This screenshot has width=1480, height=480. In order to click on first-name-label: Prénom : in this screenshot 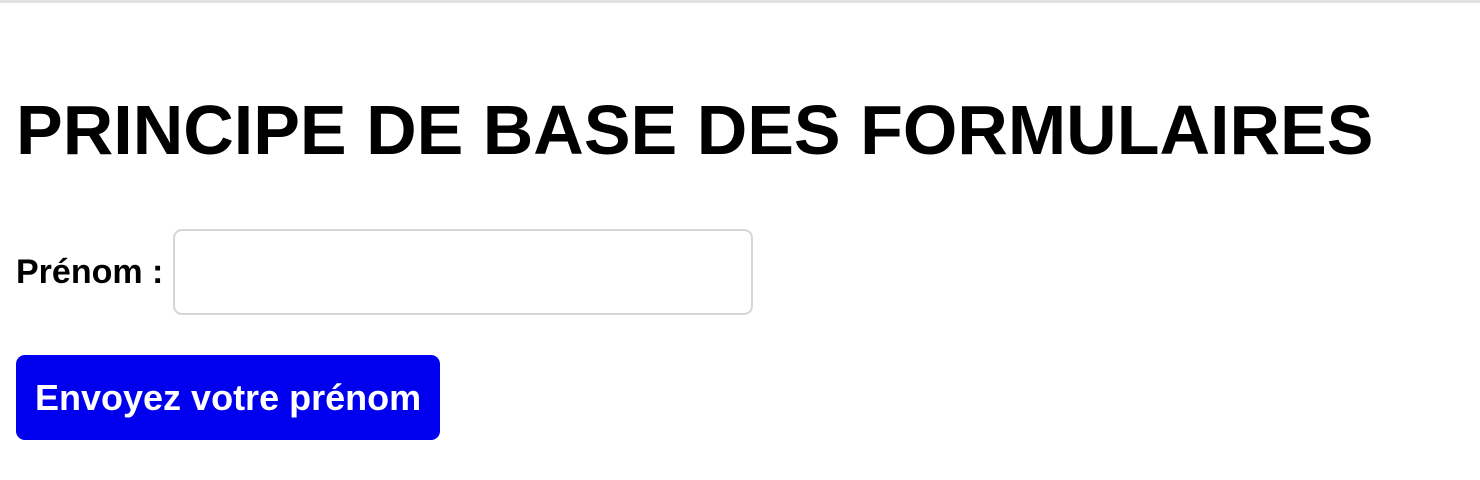, I will do `click(90, 272)`.